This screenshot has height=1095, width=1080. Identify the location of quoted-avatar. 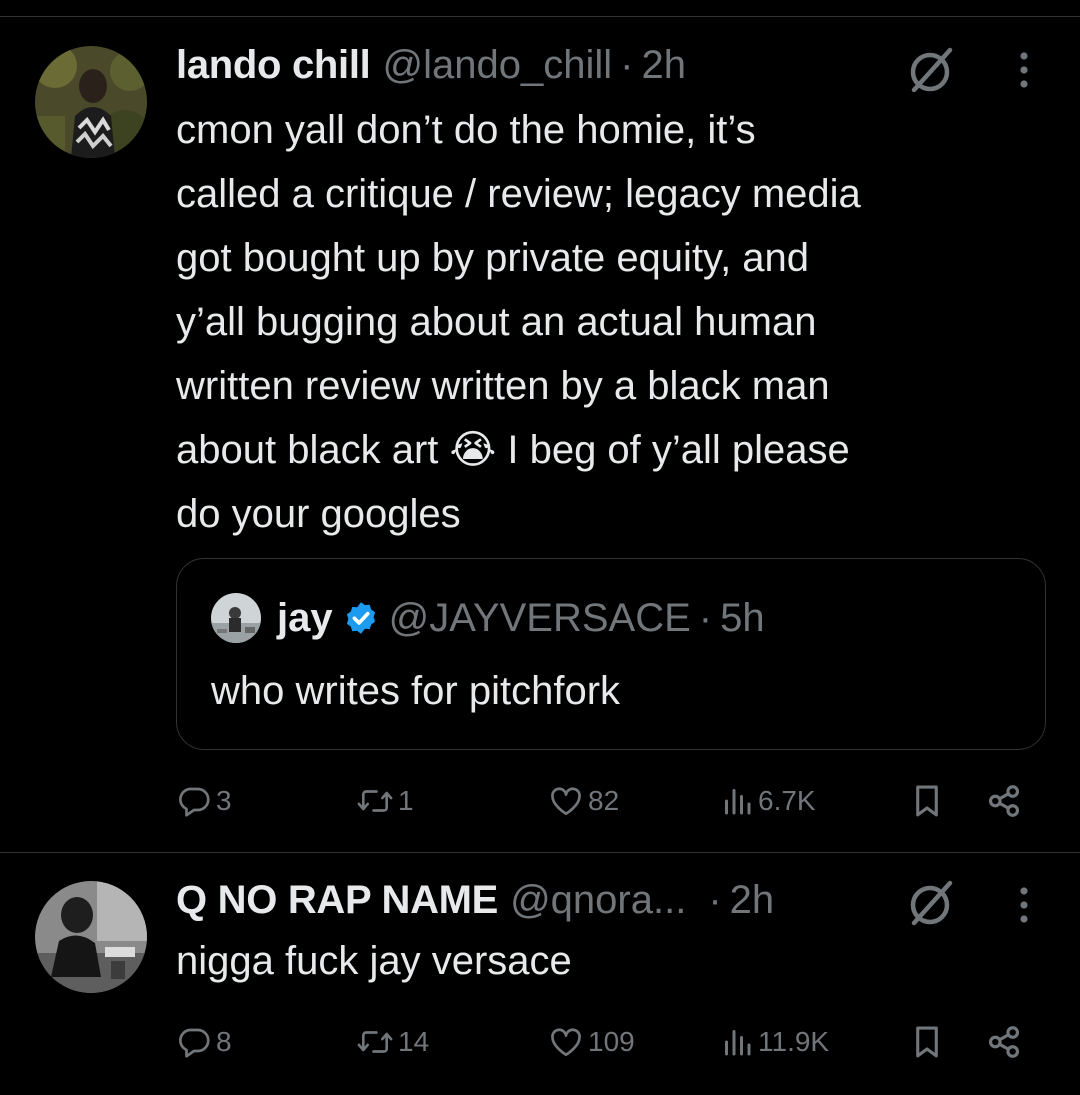
(236, 618).